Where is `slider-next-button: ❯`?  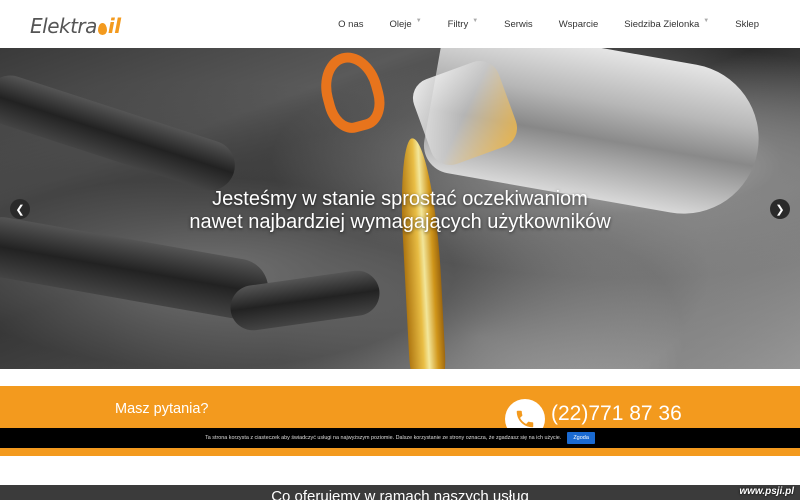 slider-next-button: ❯ is located at coordinates (780, 209).